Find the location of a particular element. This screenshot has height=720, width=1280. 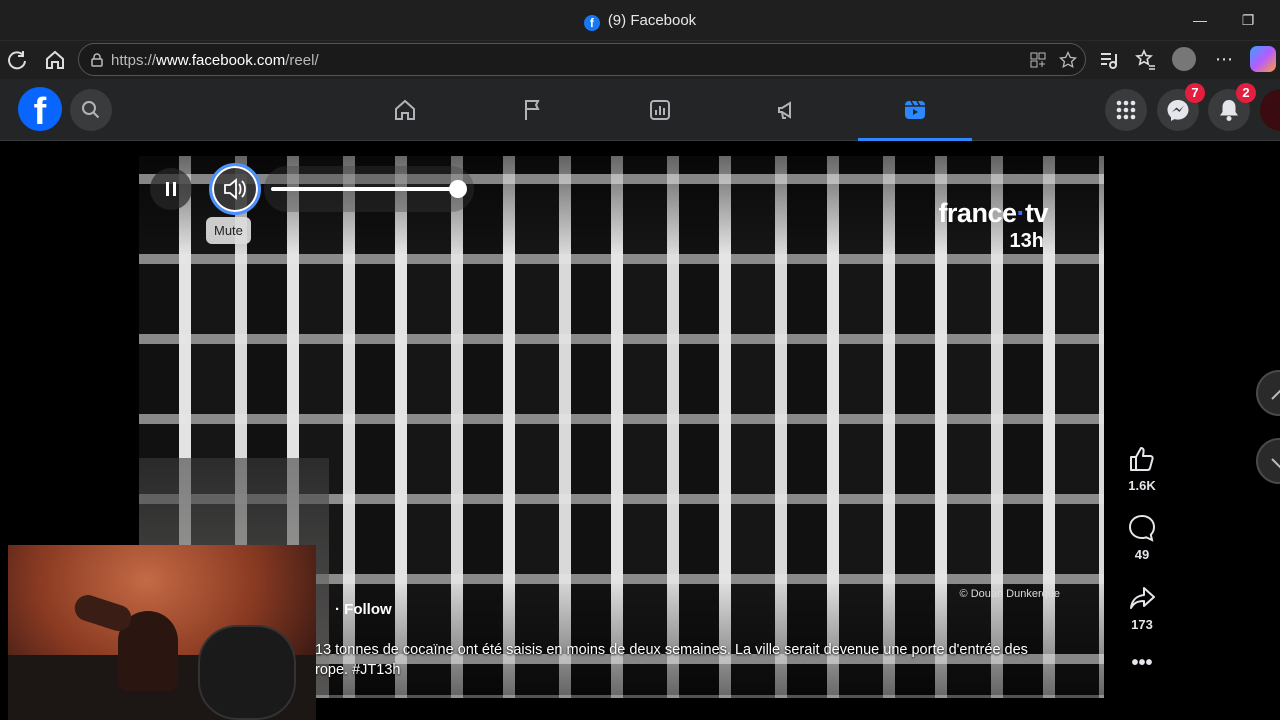

webcam-arm is located at coordinates (103, 613).